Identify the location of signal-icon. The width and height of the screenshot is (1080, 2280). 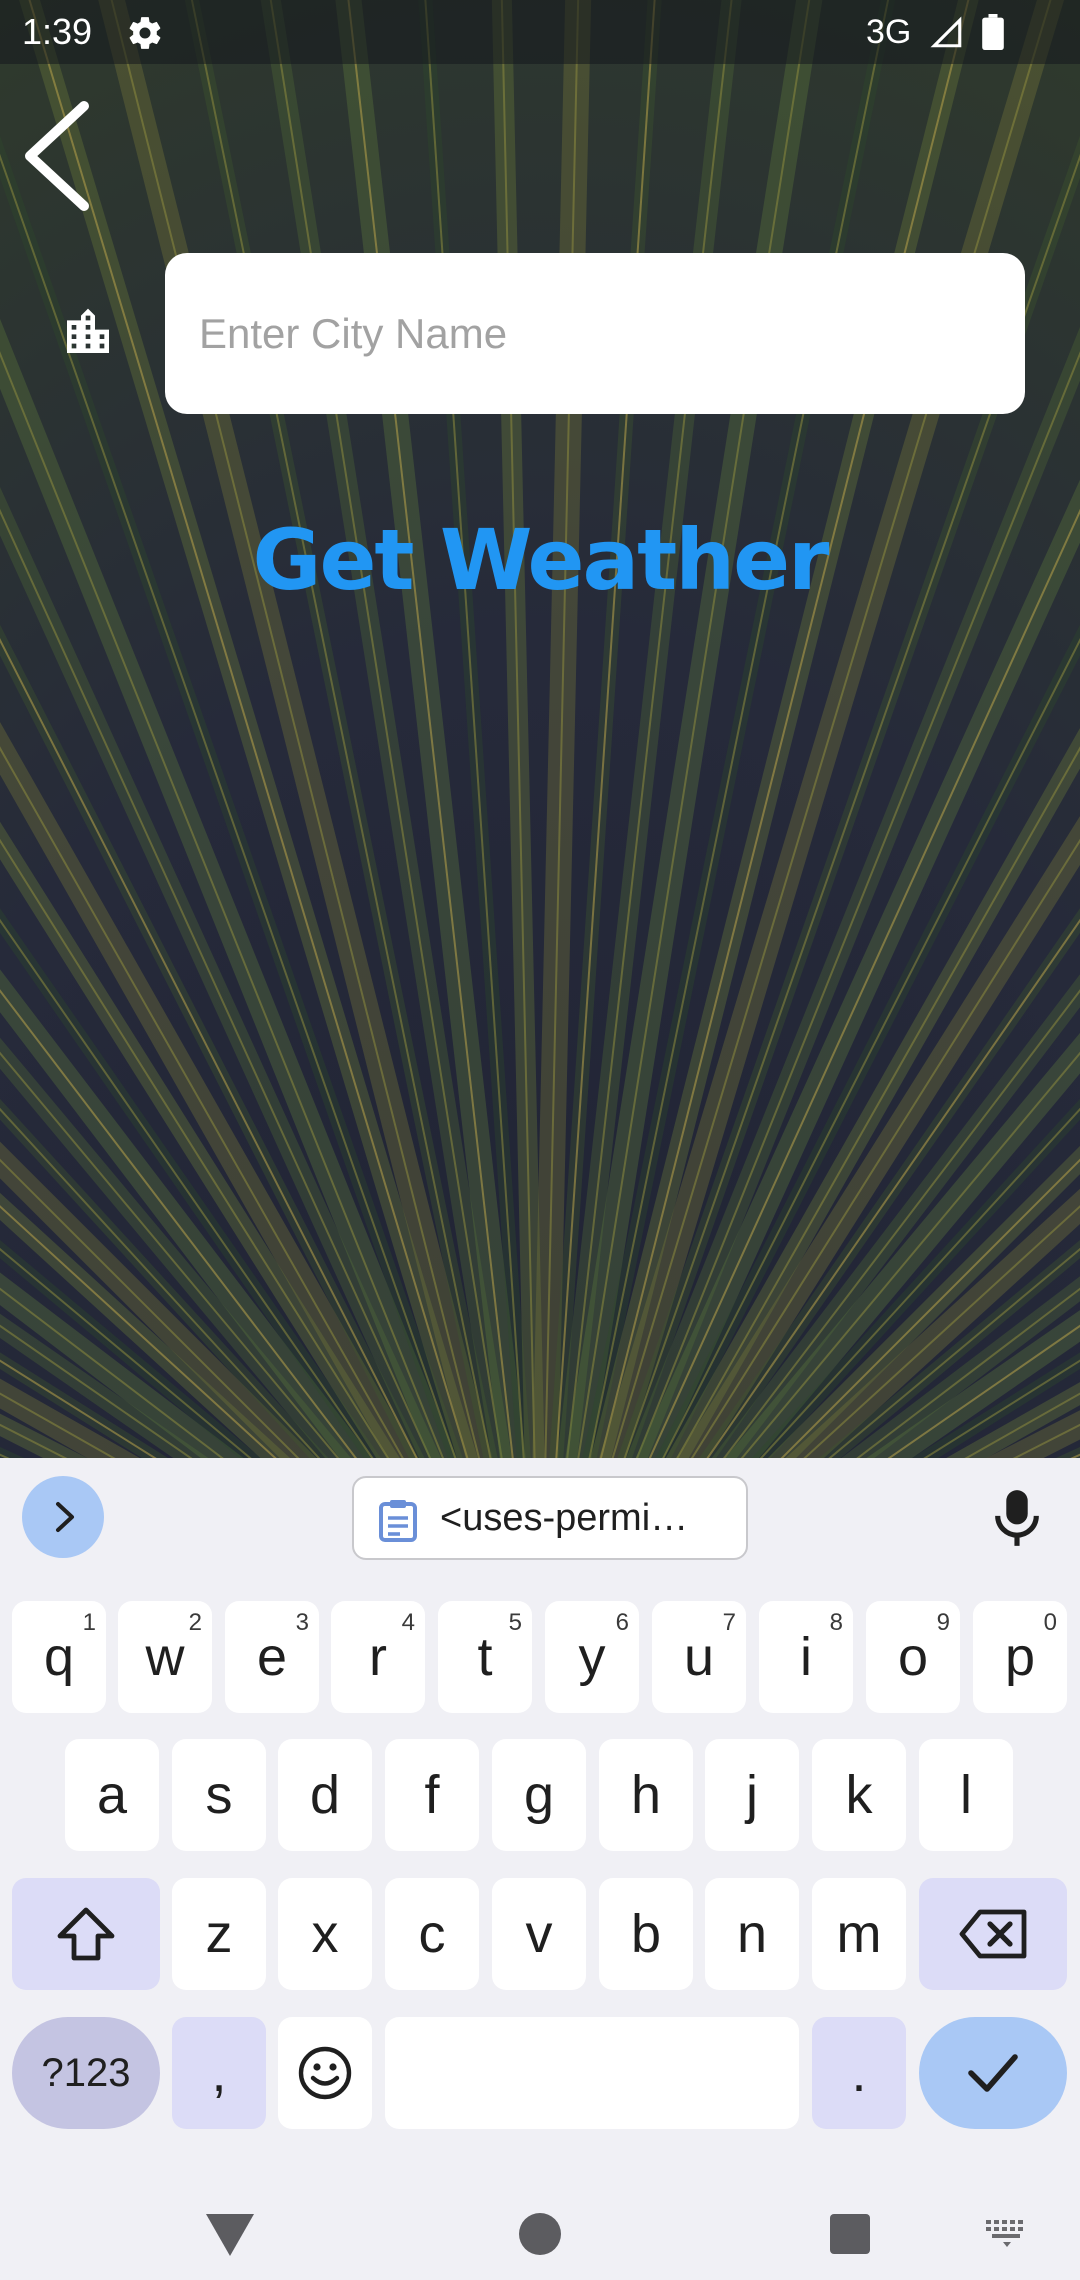
(946, 32).